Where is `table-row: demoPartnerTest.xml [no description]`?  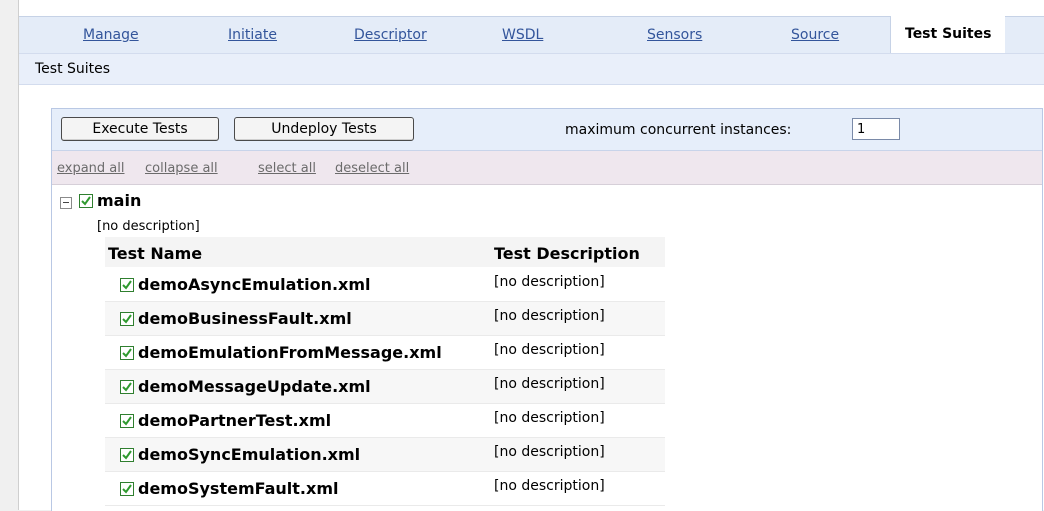 table-row: demoPartnerTest.xml [no description] is located at coordinates (385, 421).